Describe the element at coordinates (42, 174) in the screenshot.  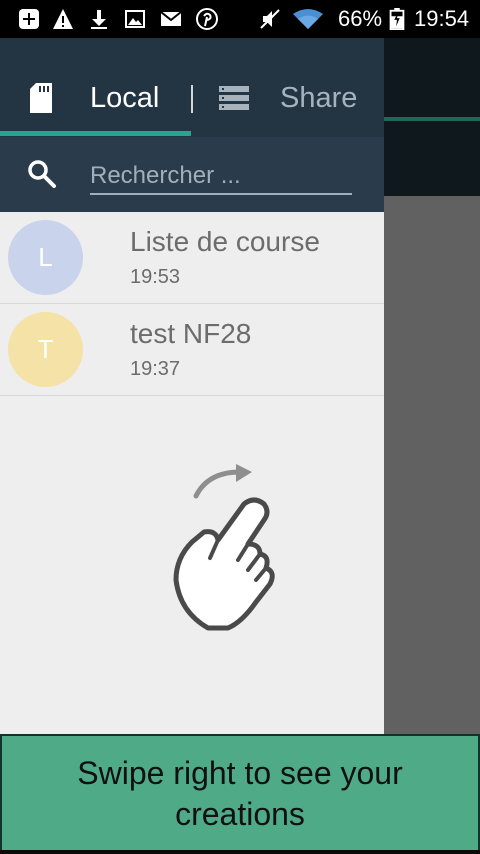
I see `search-icon` at that location.